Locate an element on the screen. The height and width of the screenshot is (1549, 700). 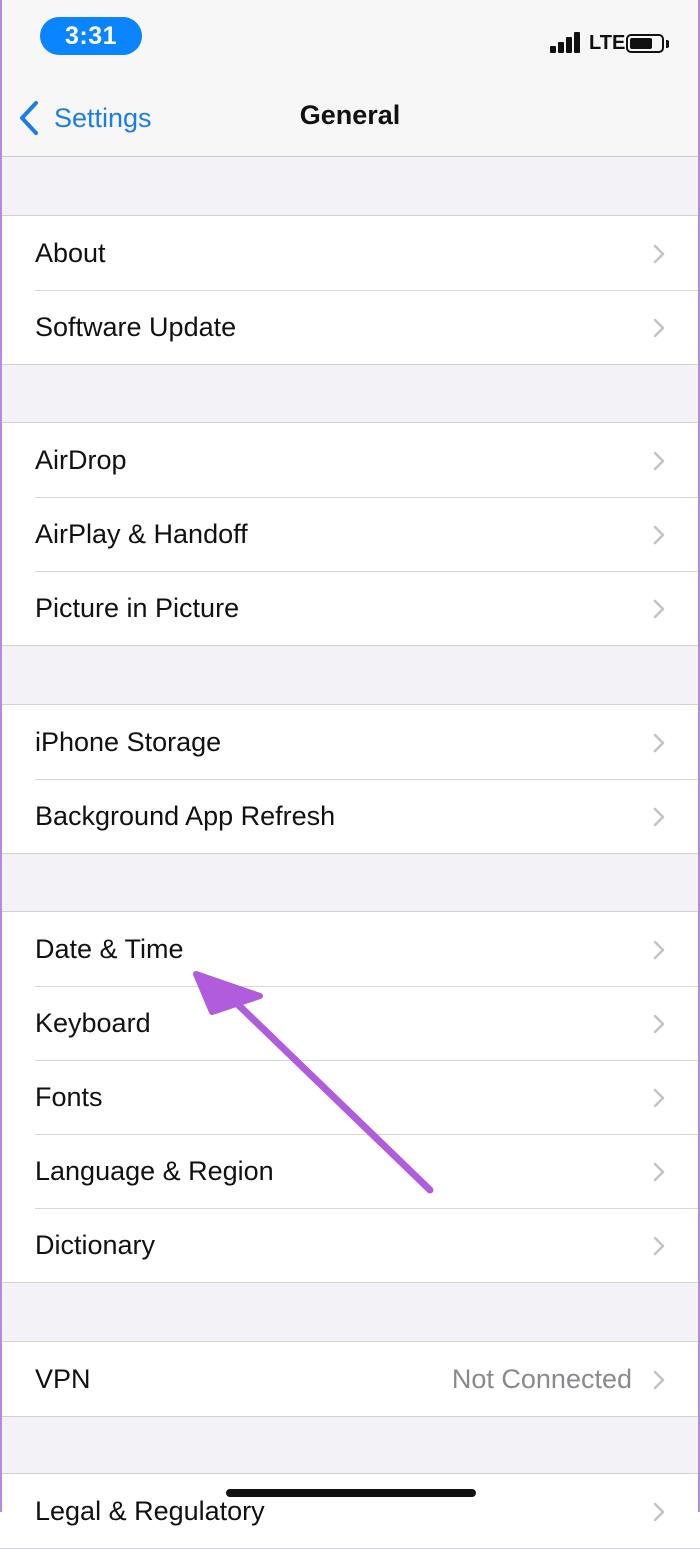
settings-row-language-and-region: Language & Region is located at coordinates (350, 1171).